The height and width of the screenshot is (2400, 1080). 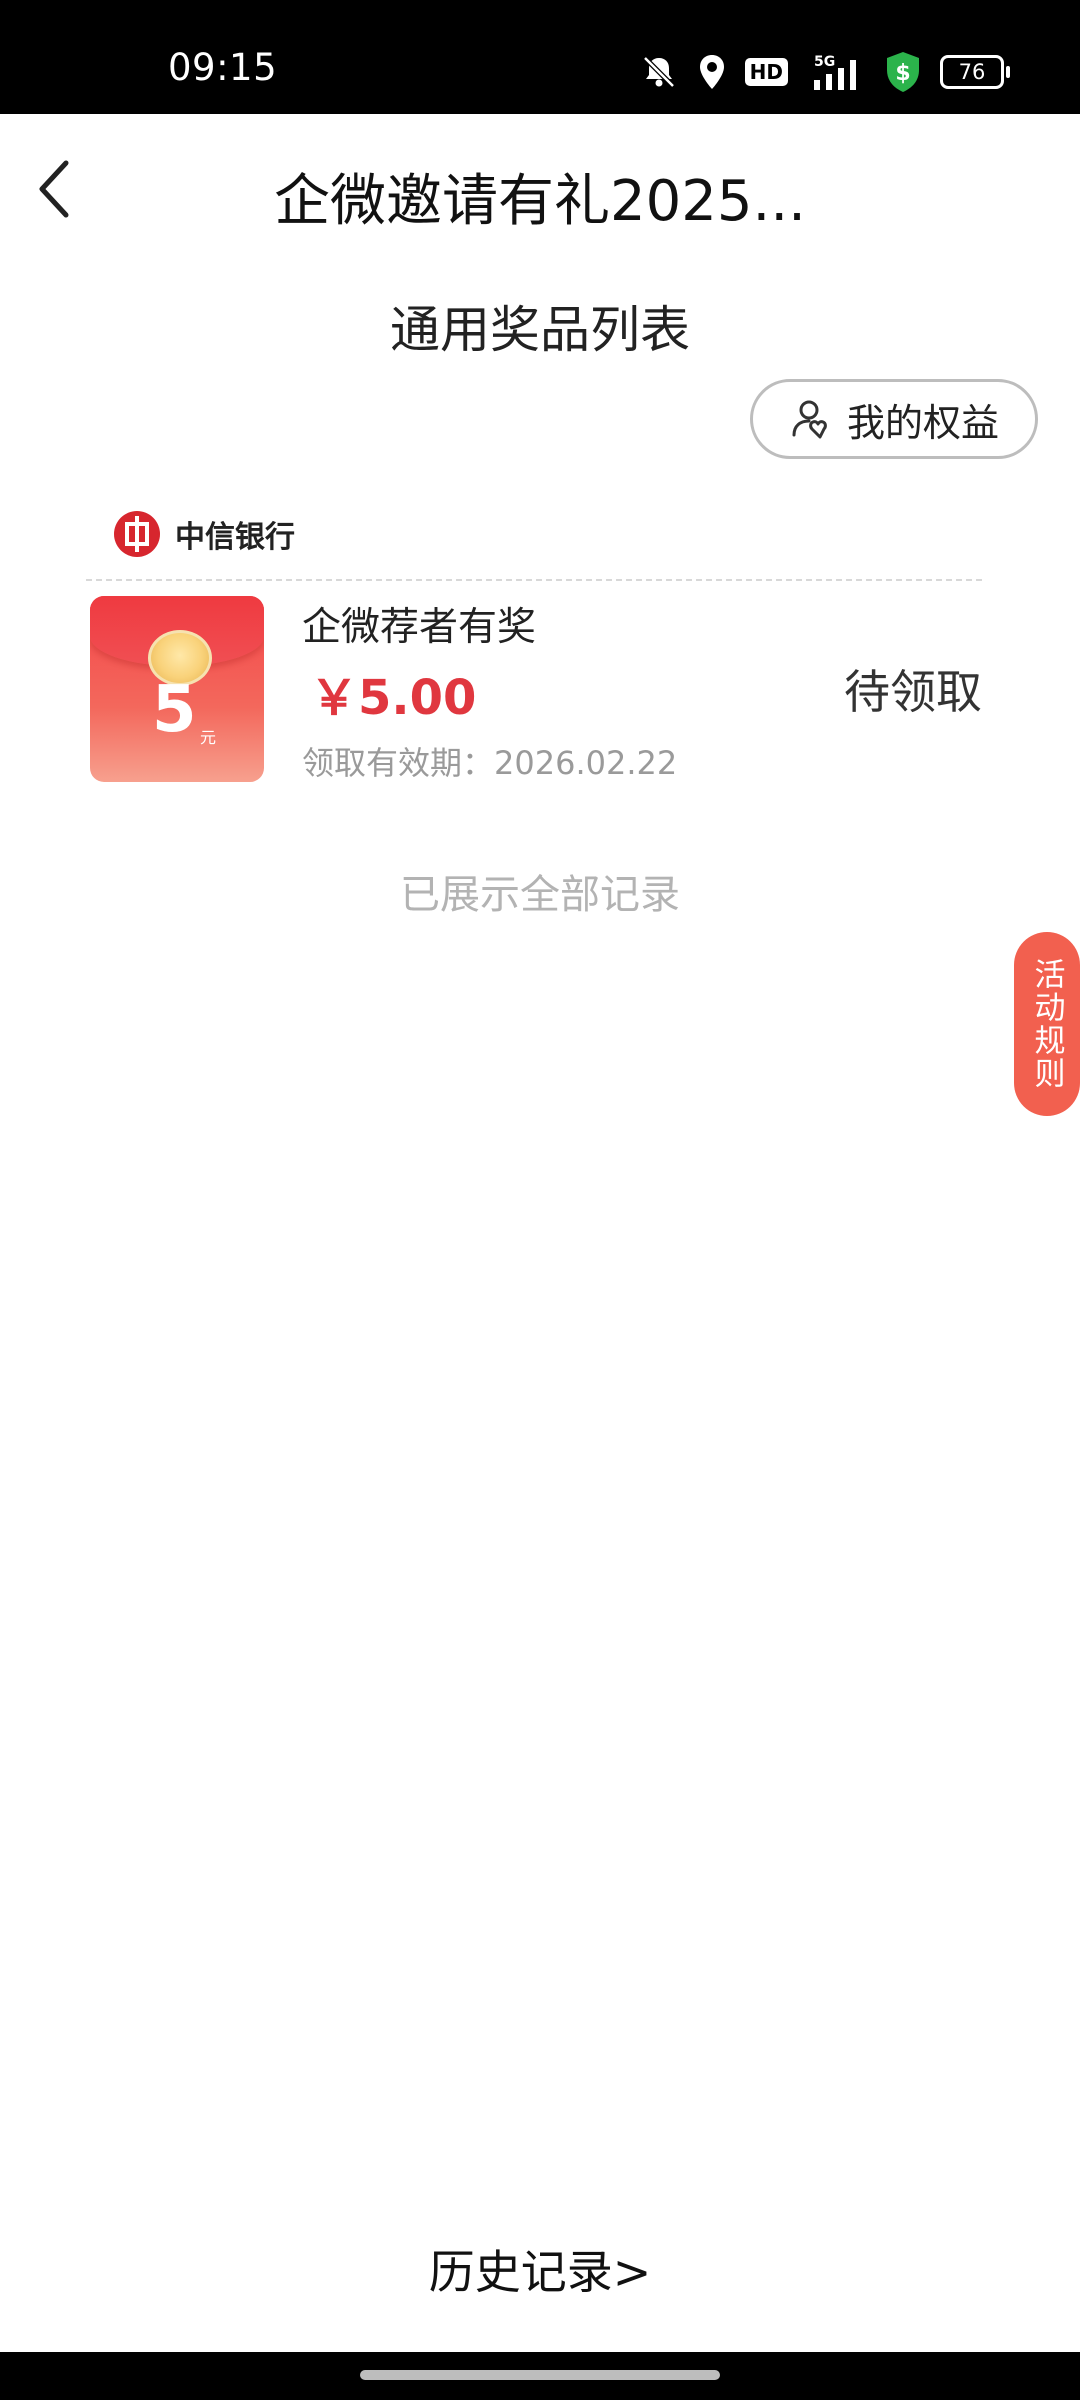 I want to click on red-envelope-image: 5 元, so click(x=177, y=689).